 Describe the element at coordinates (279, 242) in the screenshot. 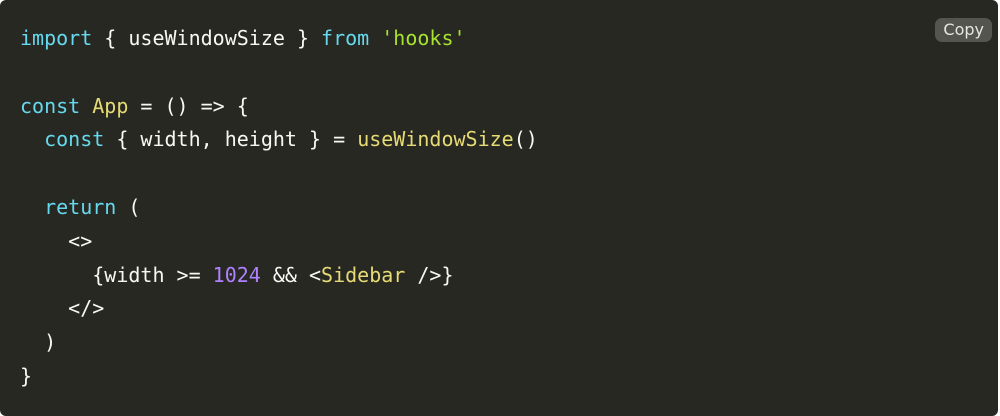

I see `code-line: <>` at that location.